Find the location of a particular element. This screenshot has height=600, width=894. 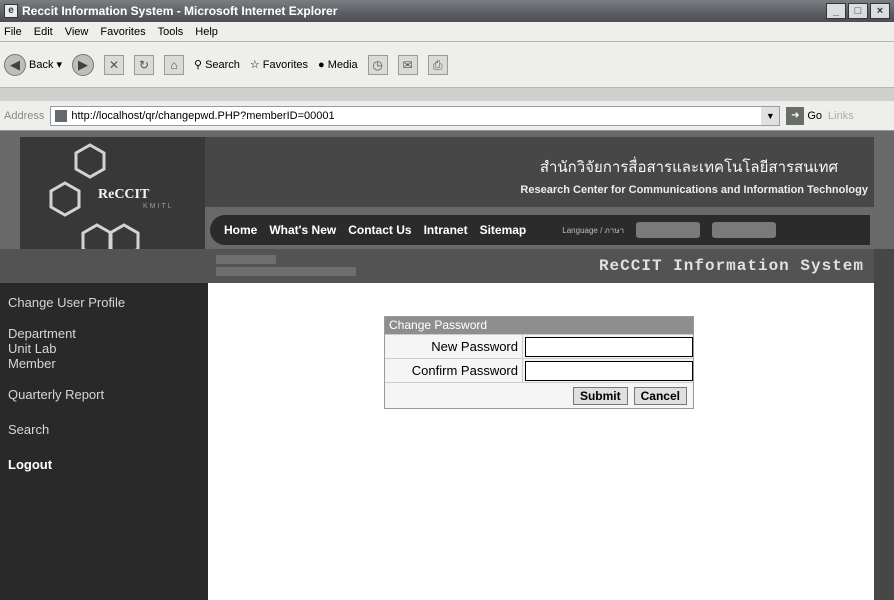

media-icon: ● is located at coordinates (321, 64).